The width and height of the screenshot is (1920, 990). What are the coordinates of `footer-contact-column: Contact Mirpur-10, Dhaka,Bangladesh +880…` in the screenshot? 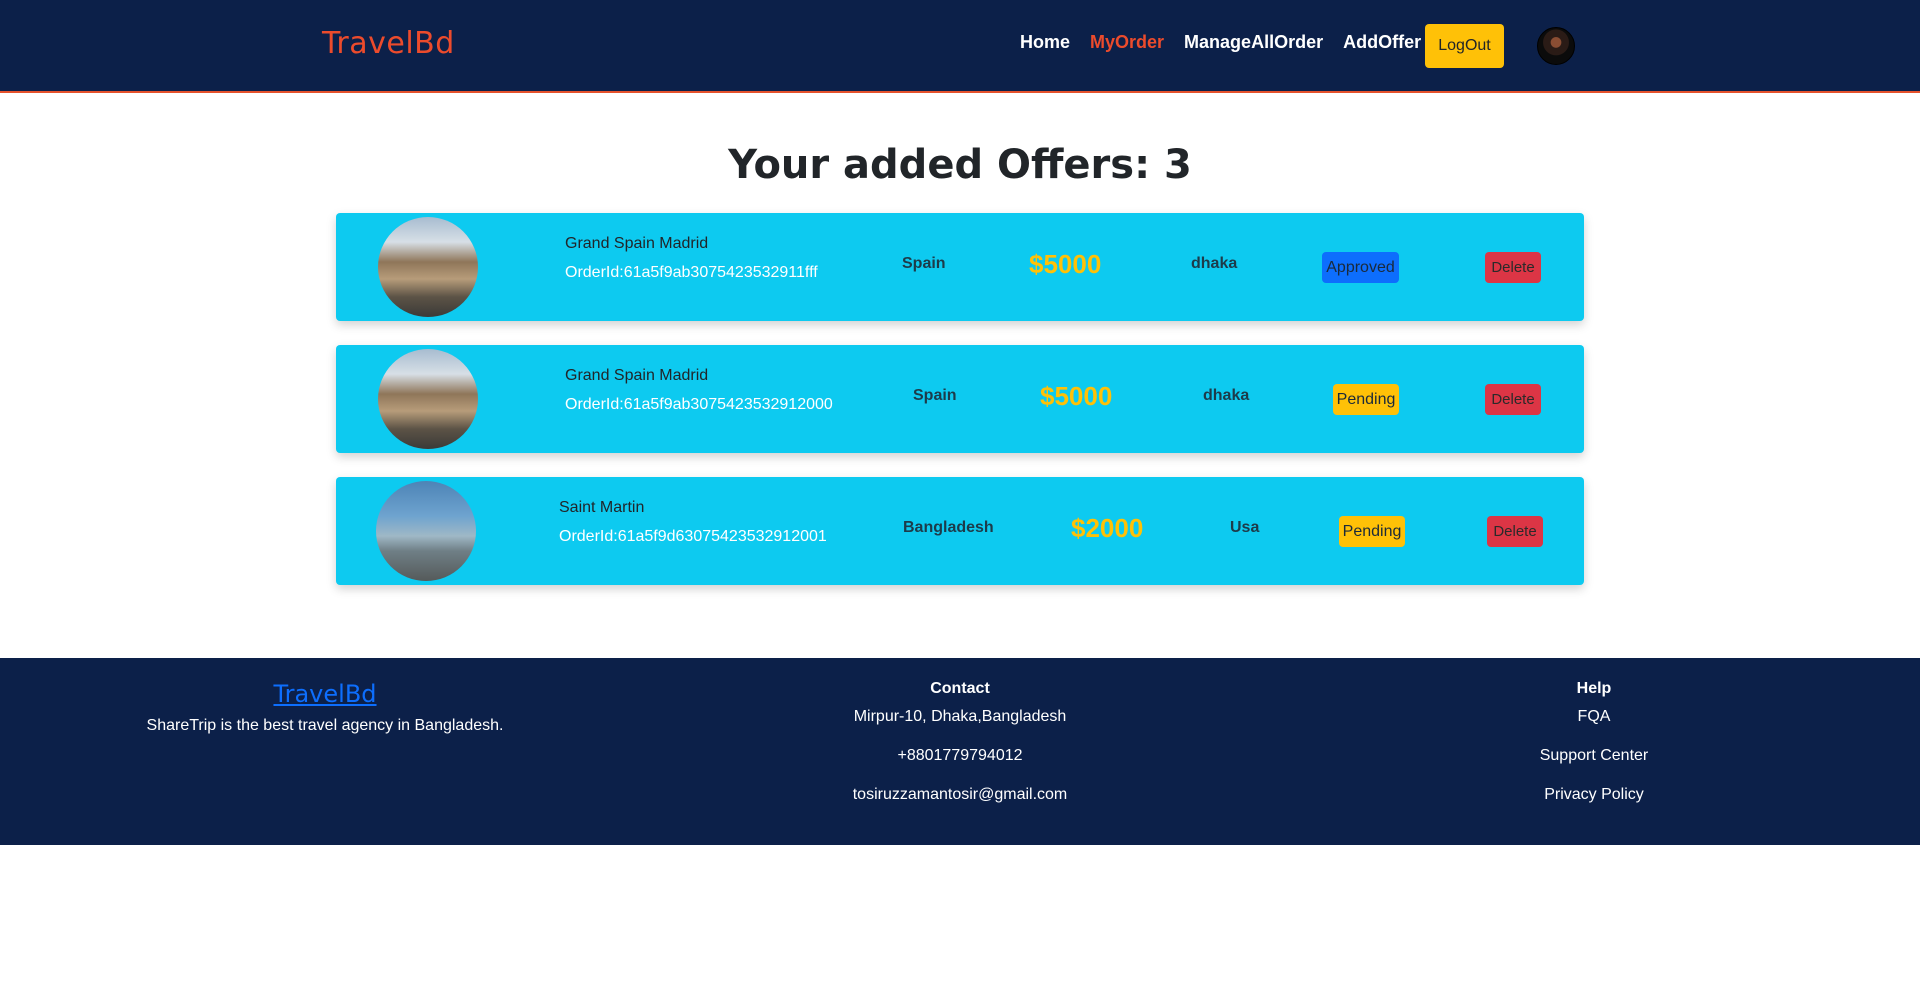 It's located at (960, 752).